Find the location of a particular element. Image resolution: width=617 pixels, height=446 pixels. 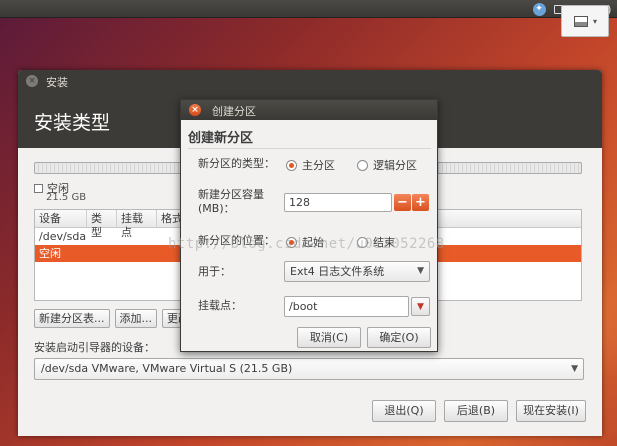

page-title: 安装类型 is located at coordinates (72, 123).